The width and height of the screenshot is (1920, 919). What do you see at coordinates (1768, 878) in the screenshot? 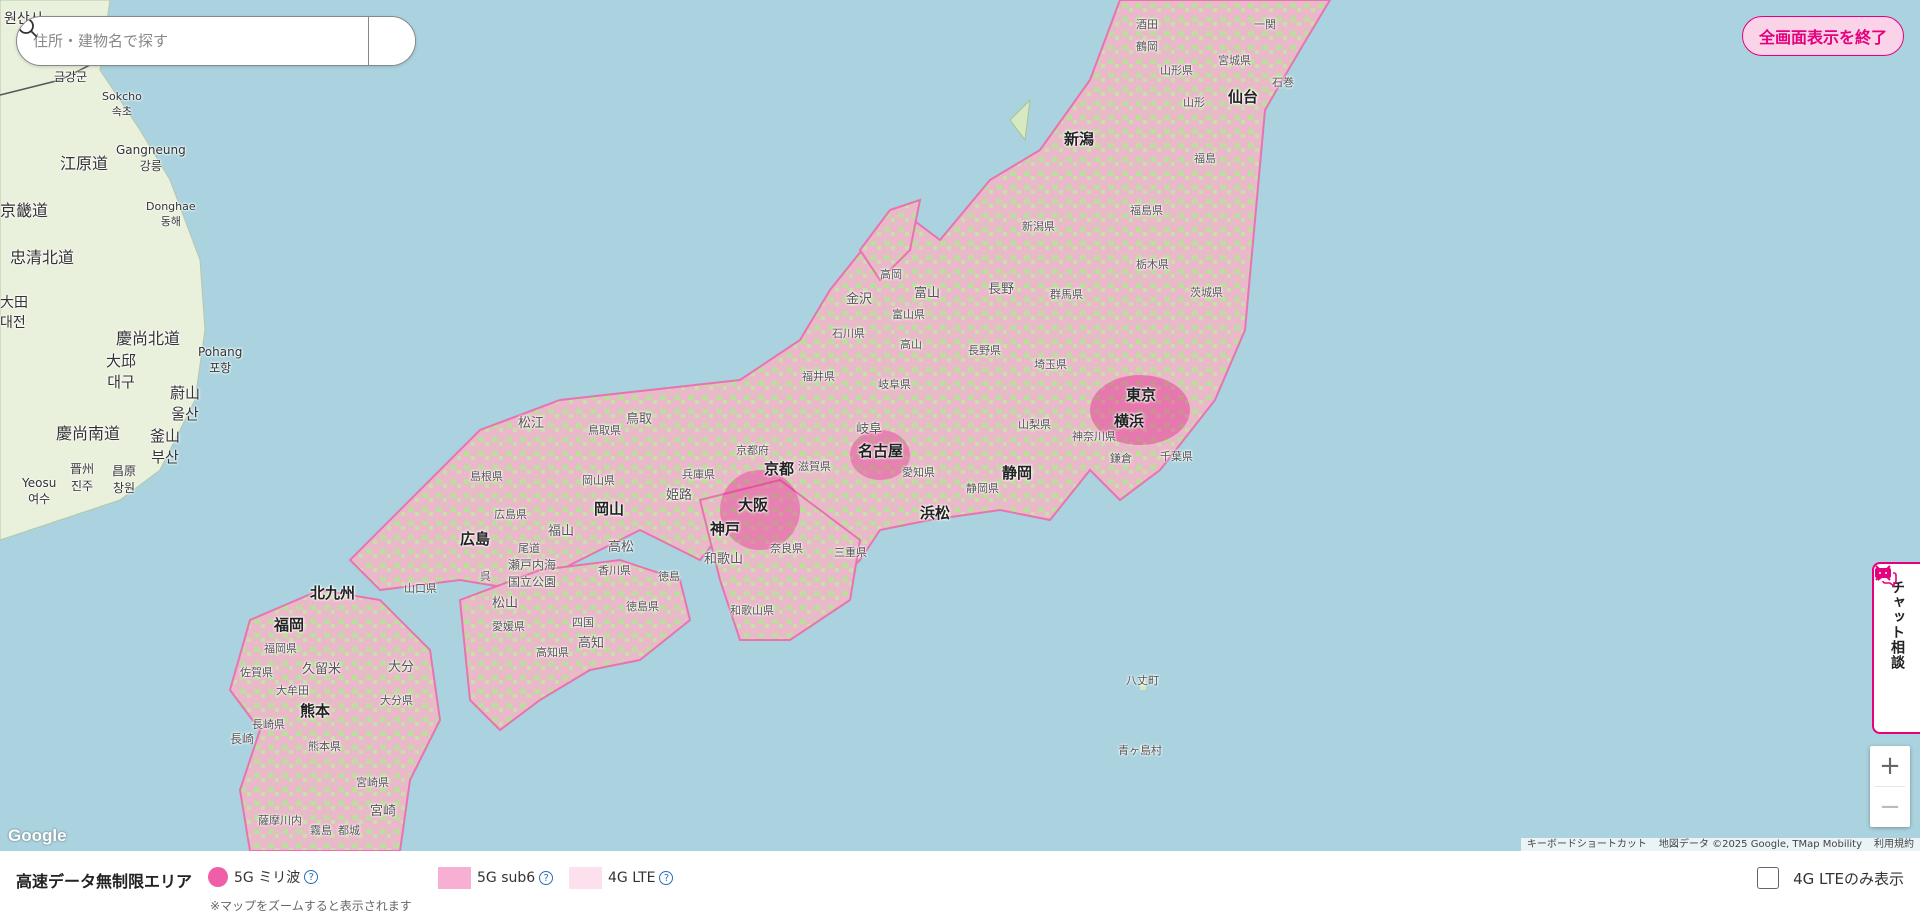
I see `lte-only-checkbox` at bounding box center [1768, 878].